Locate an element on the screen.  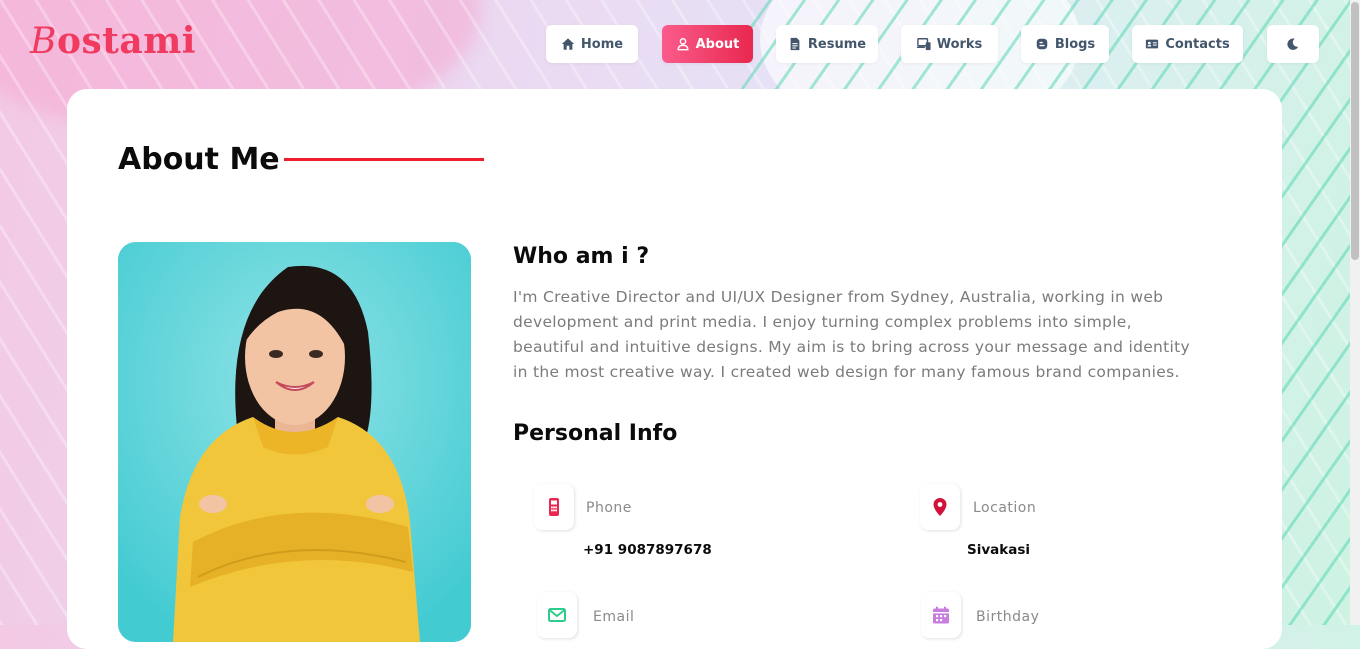
phone-value: +91 9087897678 is located at coordinates (647, 550).